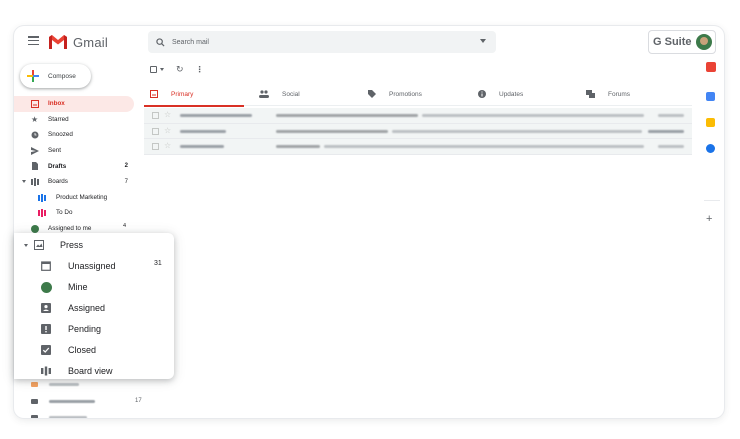  Describe the element at coordinates (74, 104) in the screenshot. I see `sidebar-item-inbox: Inbox` at that location.